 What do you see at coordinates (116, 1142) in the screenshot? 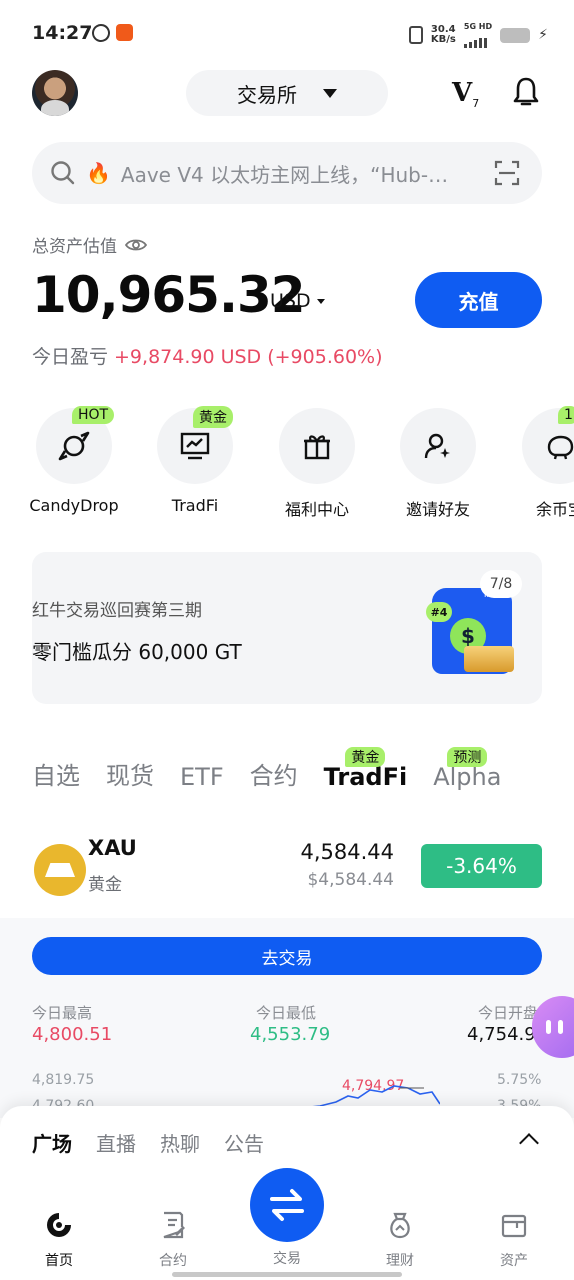
I see `tab-live: 直播` at bounding box center [116, 1142].